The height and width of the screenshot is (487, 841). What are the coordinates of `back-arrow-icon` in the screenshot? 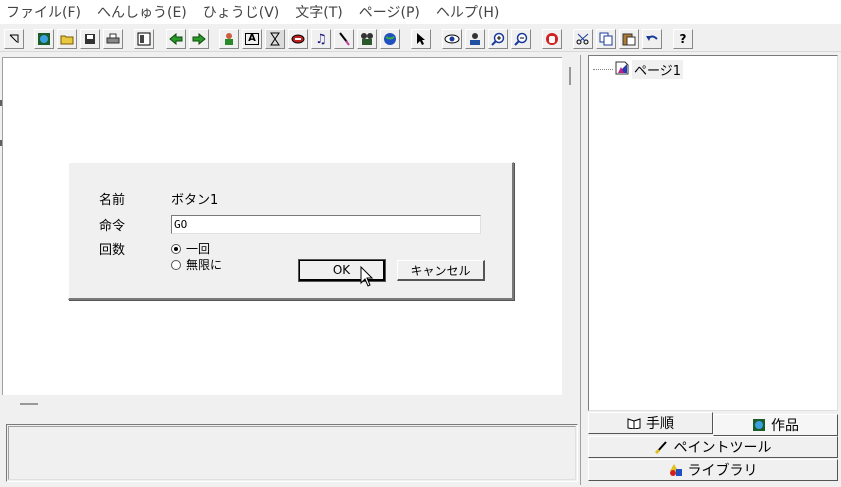 It's located at (176, 39).